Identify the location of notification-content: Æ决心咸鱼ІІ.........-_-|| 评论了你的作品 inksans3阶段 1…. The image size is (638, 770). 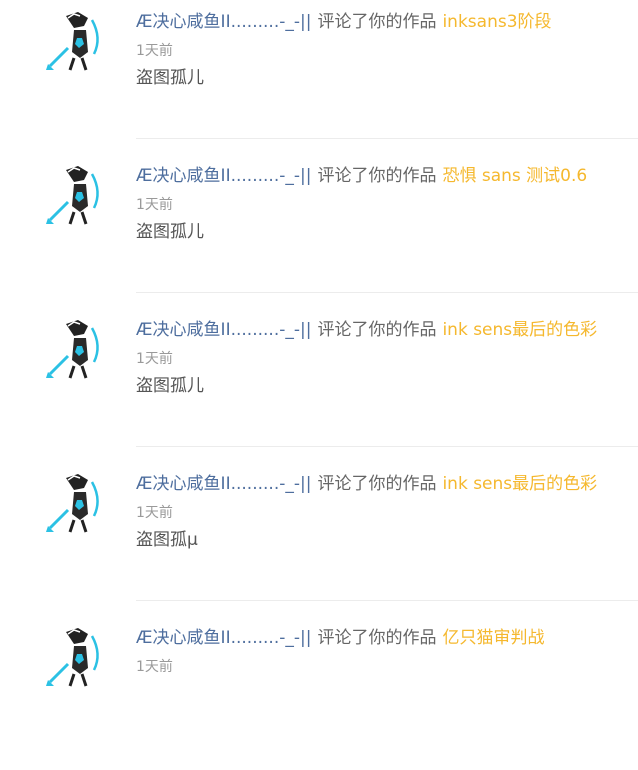
(387, 50).